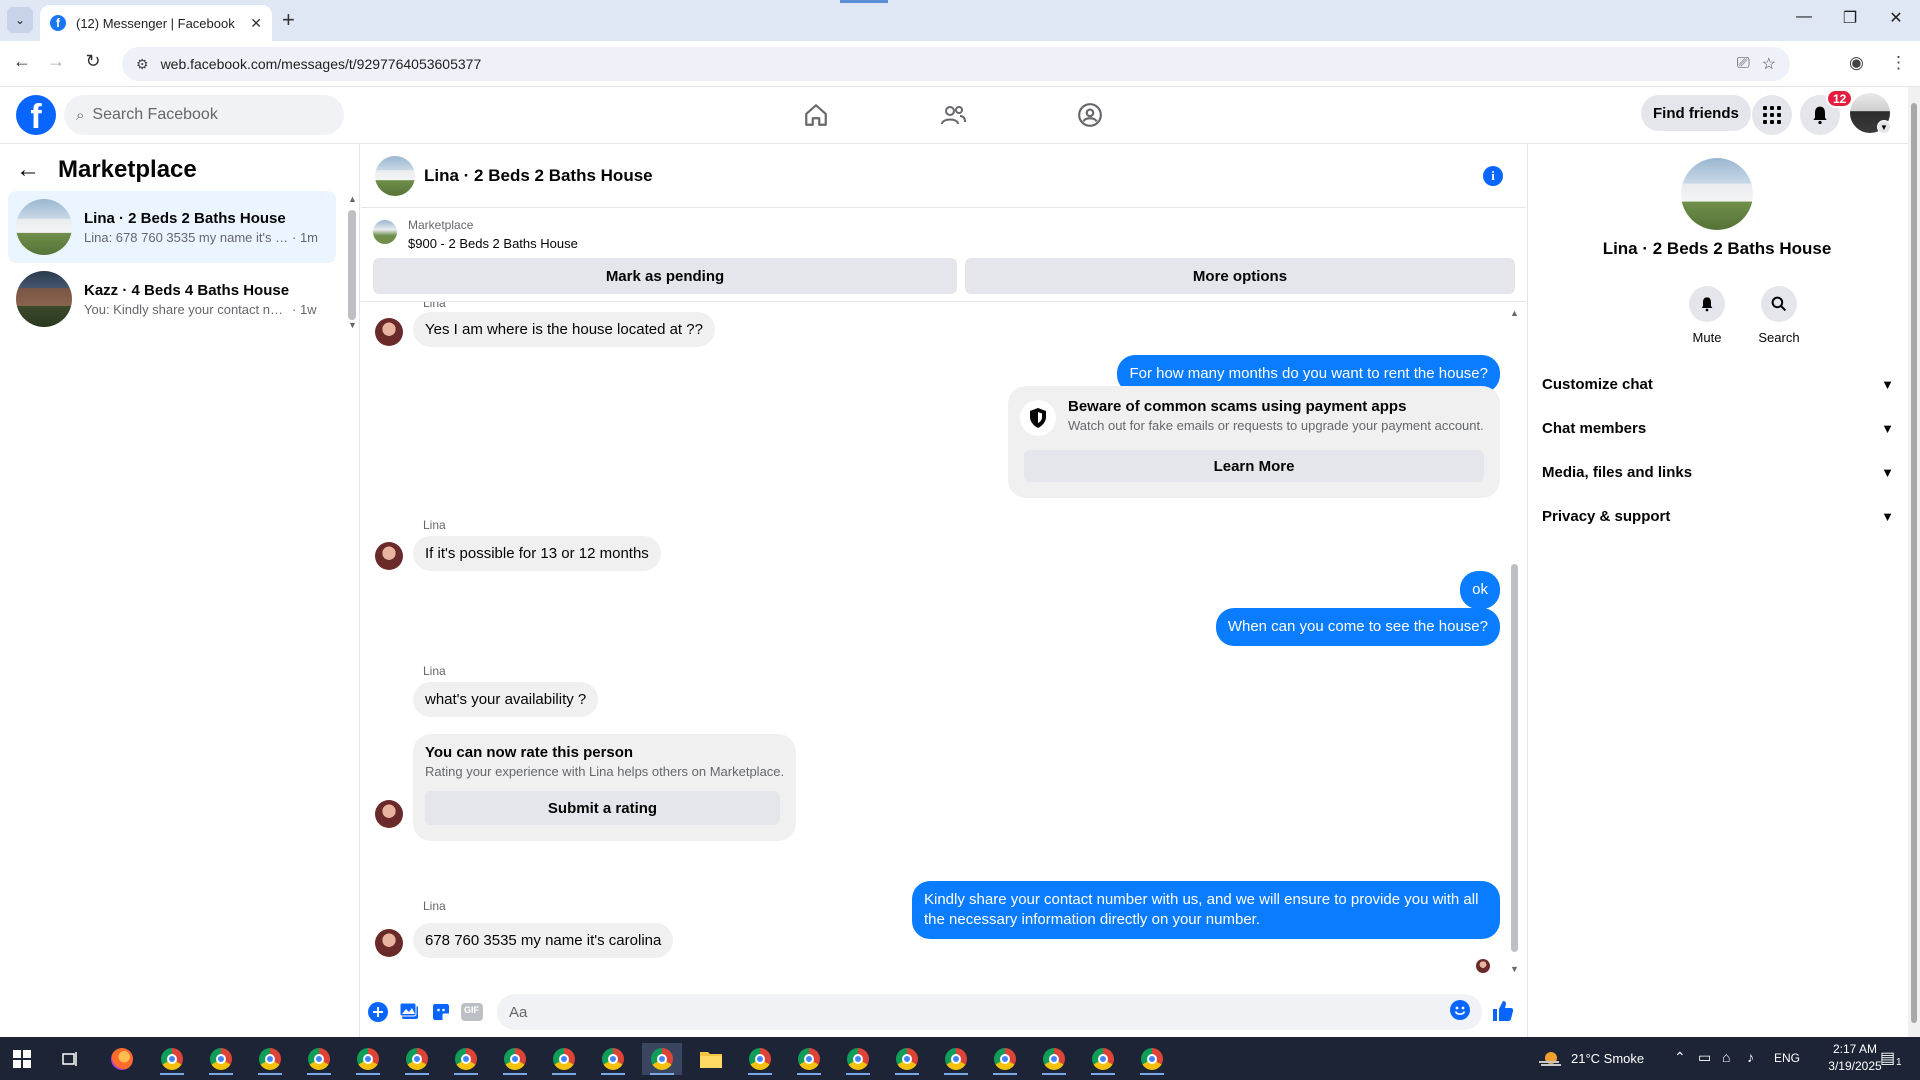 This screenshot has width=1920, height=1080. What do you see at coordinates (662, 1059) in the screenshot?
I see `chrome-taskbar-icon-active` at bounding box center [662, 1059].